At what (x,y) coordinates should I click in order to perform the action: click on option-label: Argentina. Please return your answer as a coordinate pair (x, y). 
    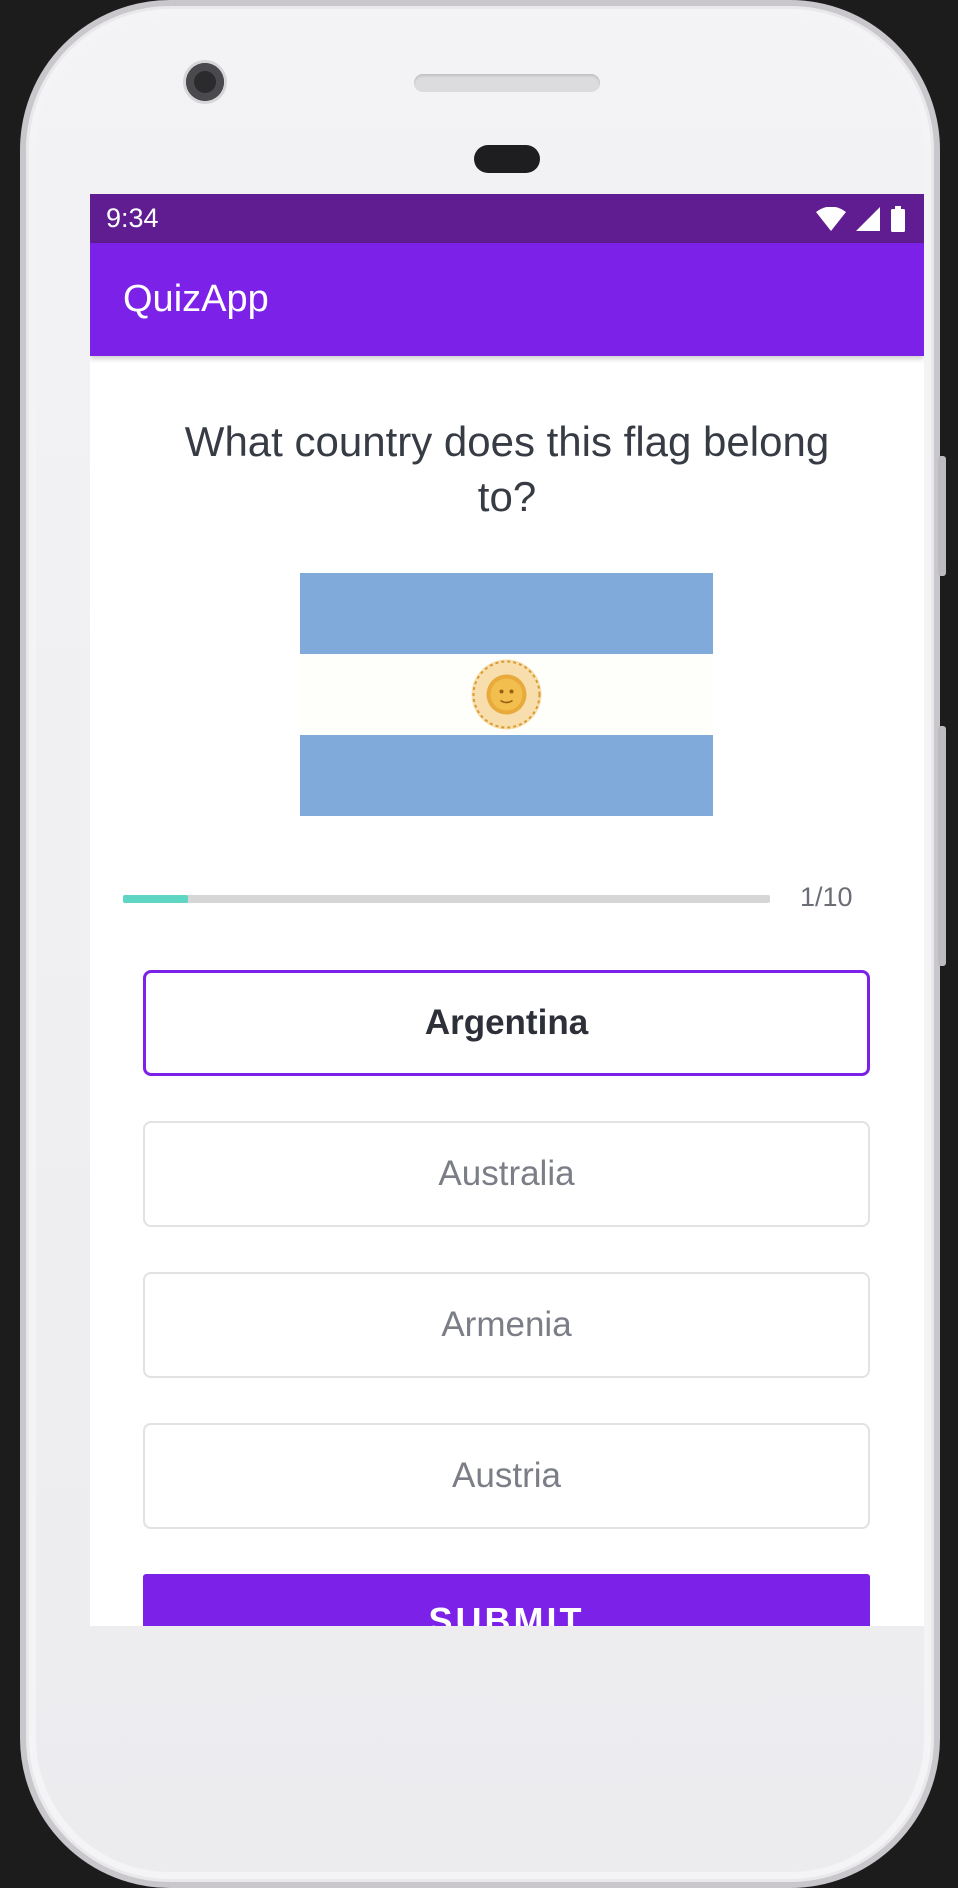
    Looking at the image, I should click on (506, 1022).